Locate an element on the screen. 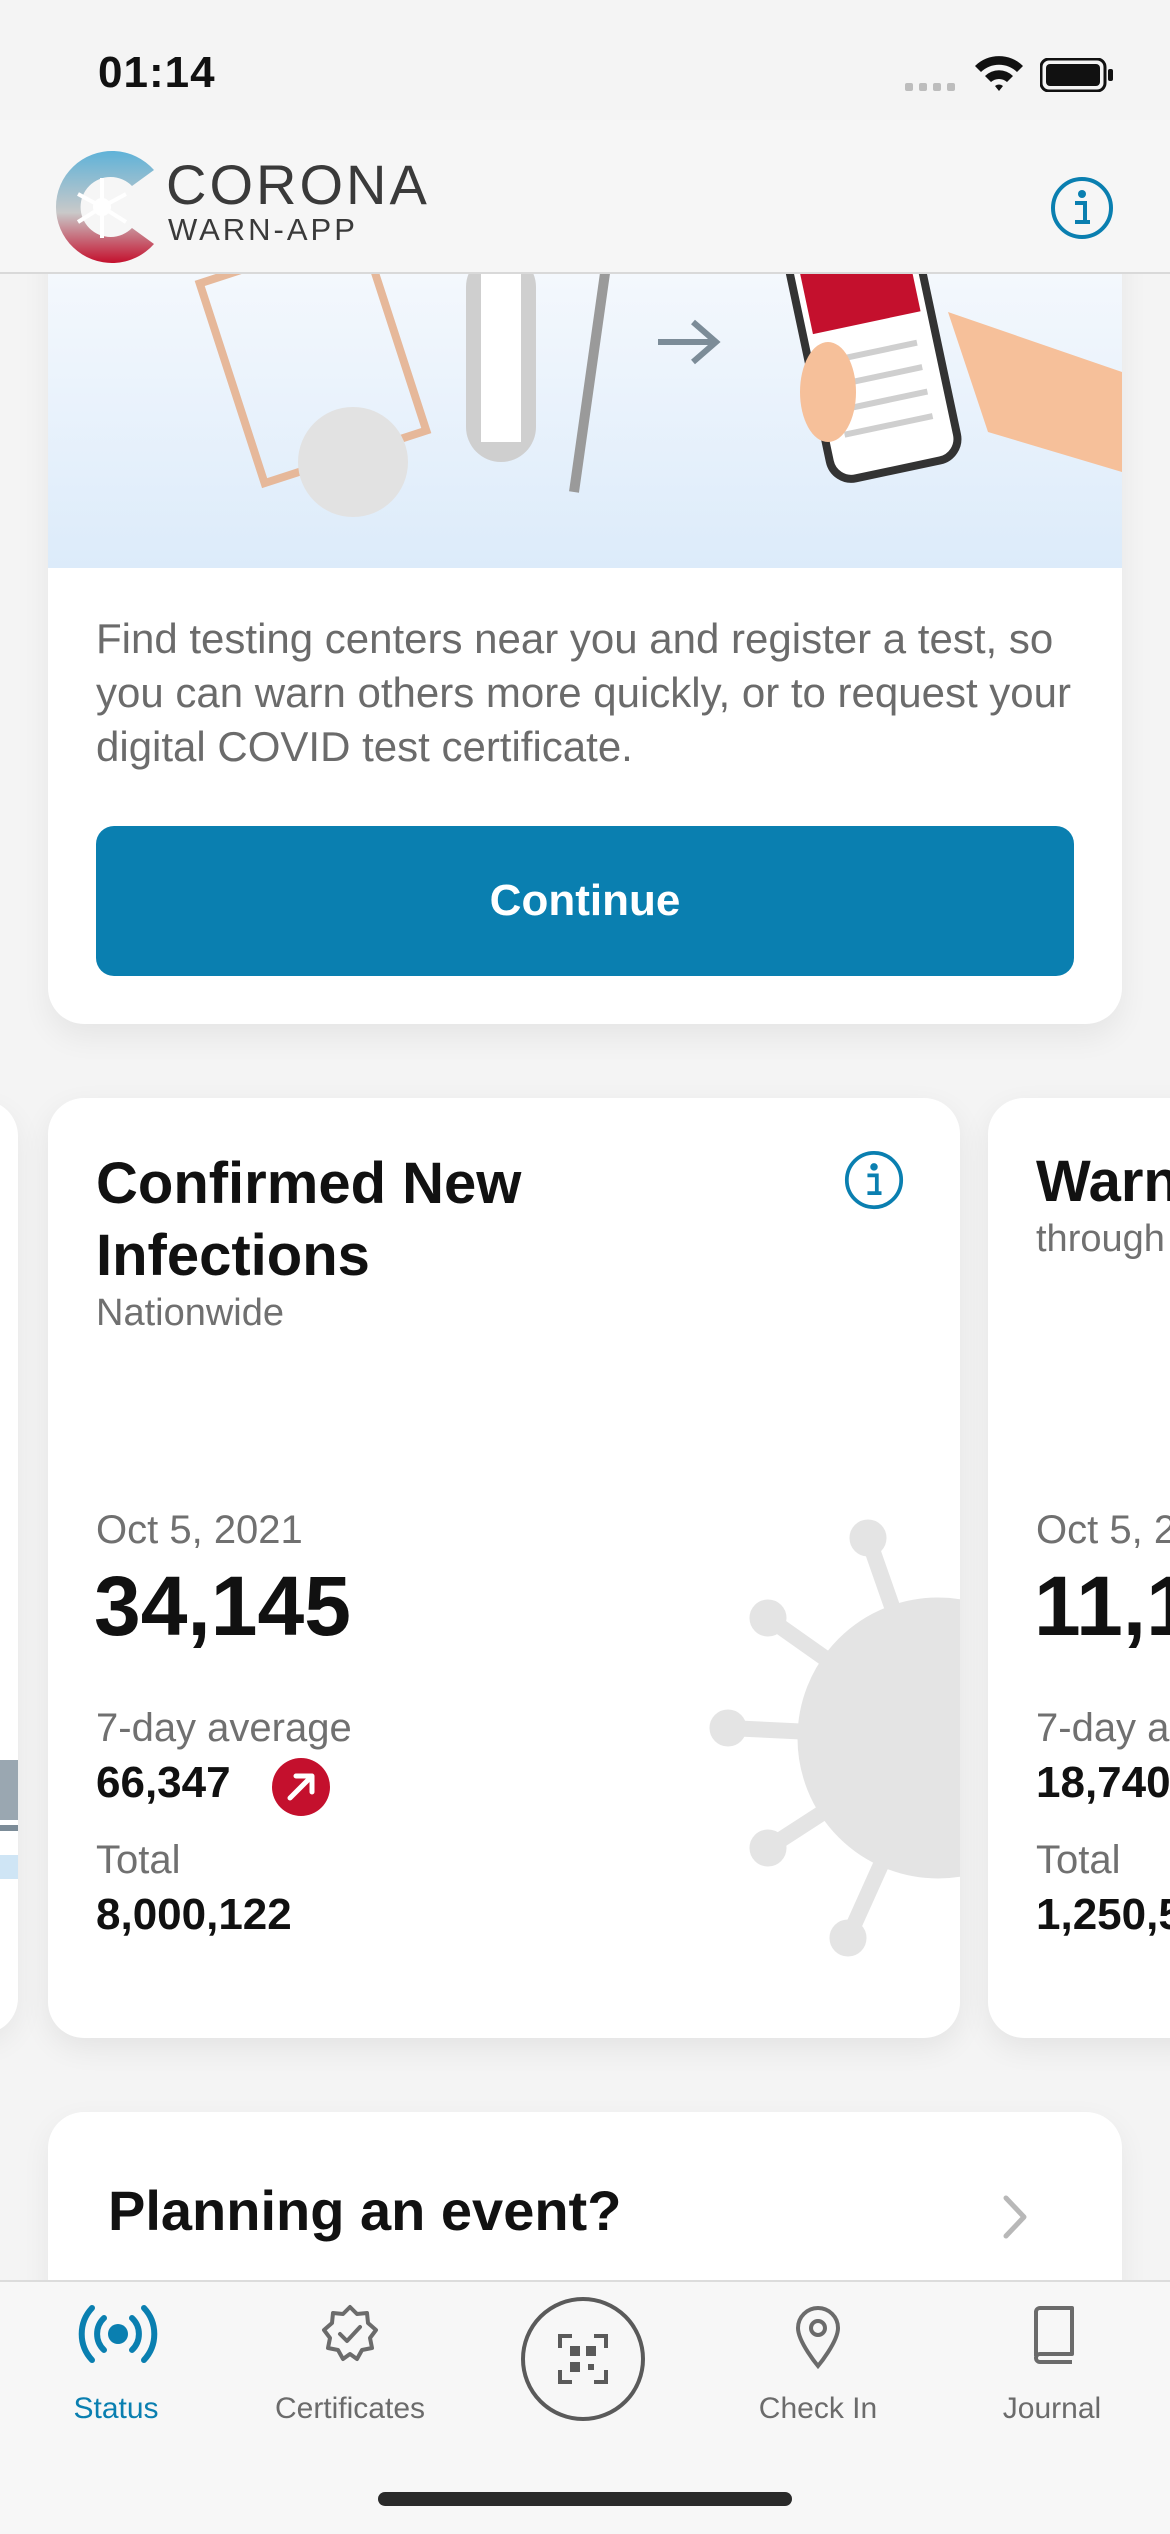 This screenshot has width=1170, height=2534. next-card-total-value: 1,250,5 is located at coordinates (1103, 1914).